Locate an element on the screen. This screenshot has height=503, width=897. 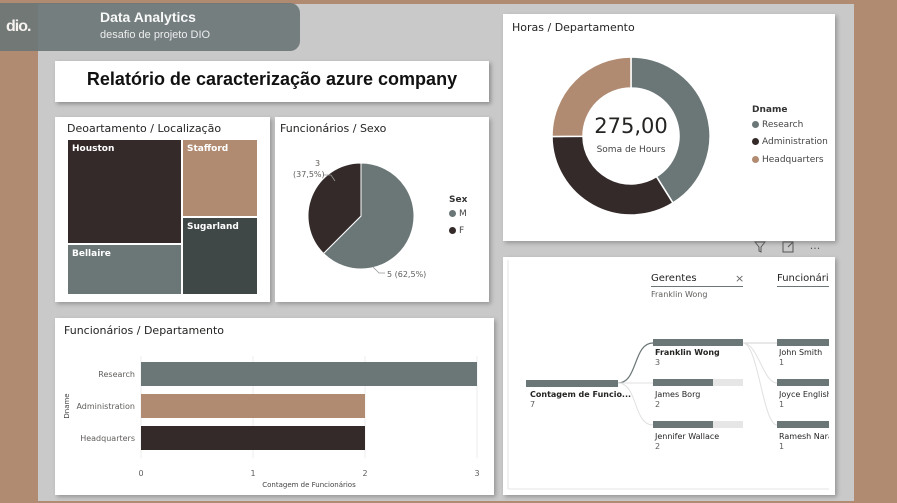
decomp-manager-name: Franklin Wong is located at coordinates (687, 352).